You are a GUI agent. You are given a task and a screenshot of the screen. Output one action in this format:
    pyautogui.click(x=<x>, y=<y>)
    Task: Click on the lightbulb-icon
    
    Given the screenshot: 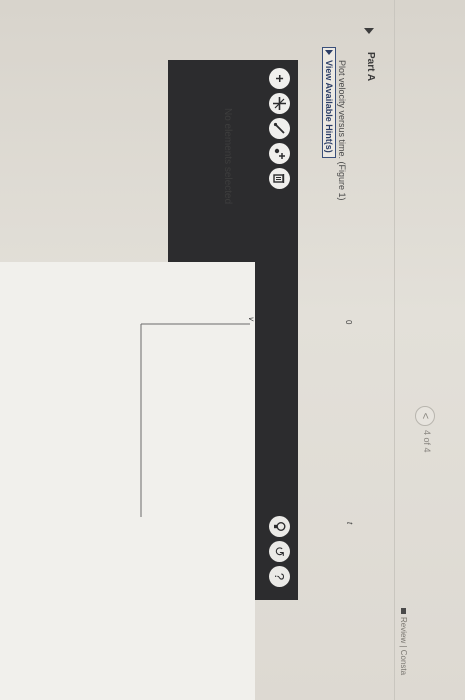 What is the action you would take?
    pyautogui.click(x=280, y=526)
    